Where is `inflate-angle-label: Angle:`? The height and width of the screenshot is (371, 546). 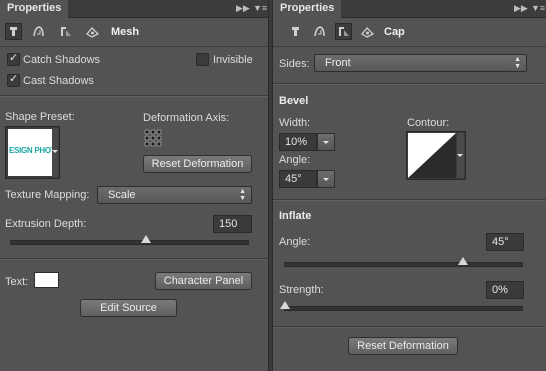 inflate-angle-label: Angle: is located at coordinates (295, 242).